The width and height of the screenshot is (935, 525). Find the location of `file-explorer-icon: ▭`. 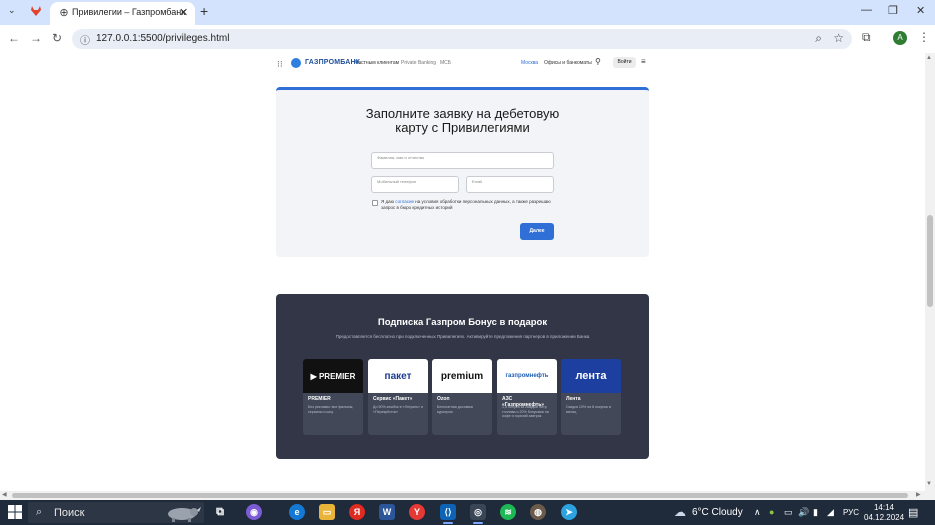

file-explorer-icon: ▭ is located at coordinates (327, 512).